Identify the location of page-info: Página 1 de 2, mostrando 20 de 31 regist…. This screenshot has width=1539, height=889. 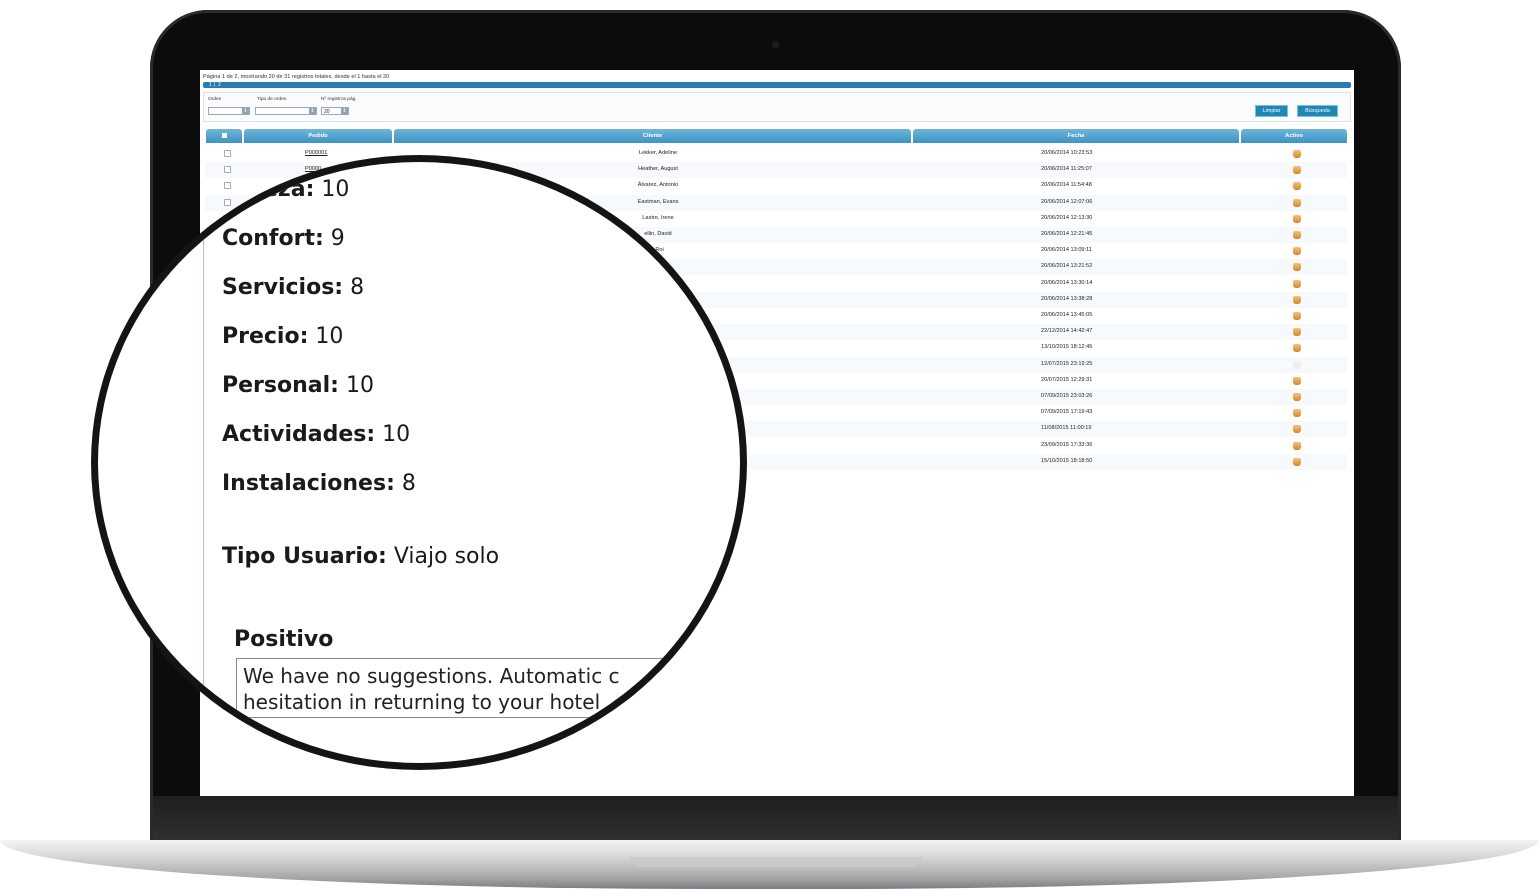
(296, 77).